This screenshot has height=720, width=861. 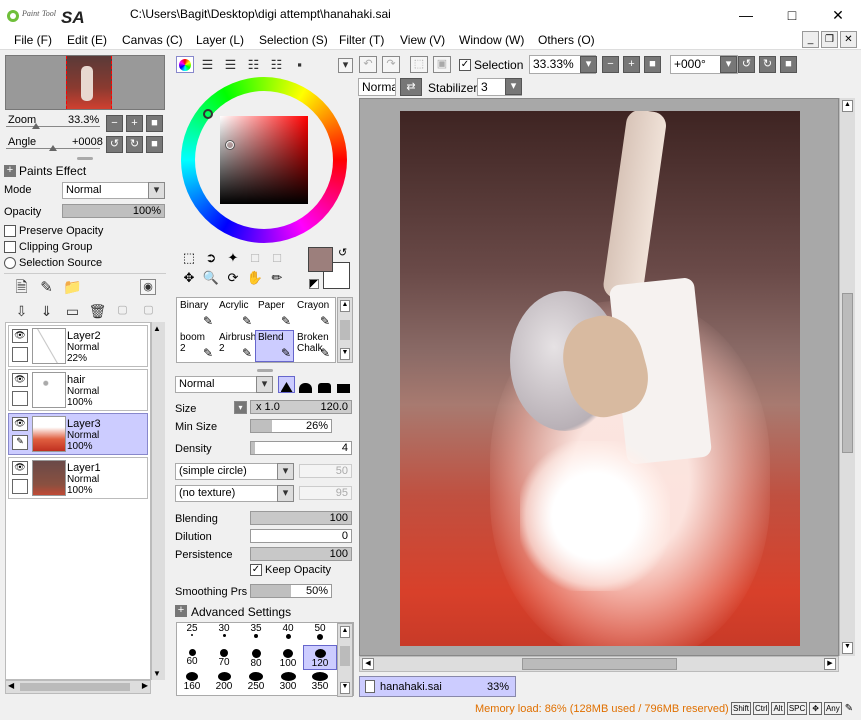 I want to click on opacity-slider: 100%, so click(x=113, y=211).